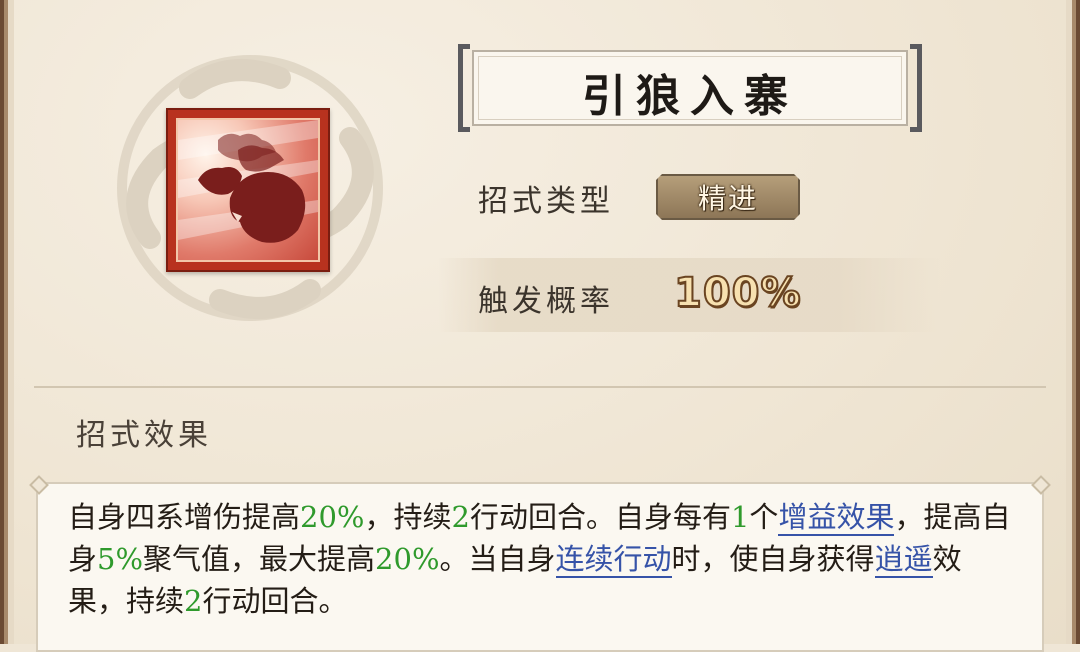 The width and height of the screenshot is (1080, 652). I want to click on effect-text: 。当自身, so click(497, 559).